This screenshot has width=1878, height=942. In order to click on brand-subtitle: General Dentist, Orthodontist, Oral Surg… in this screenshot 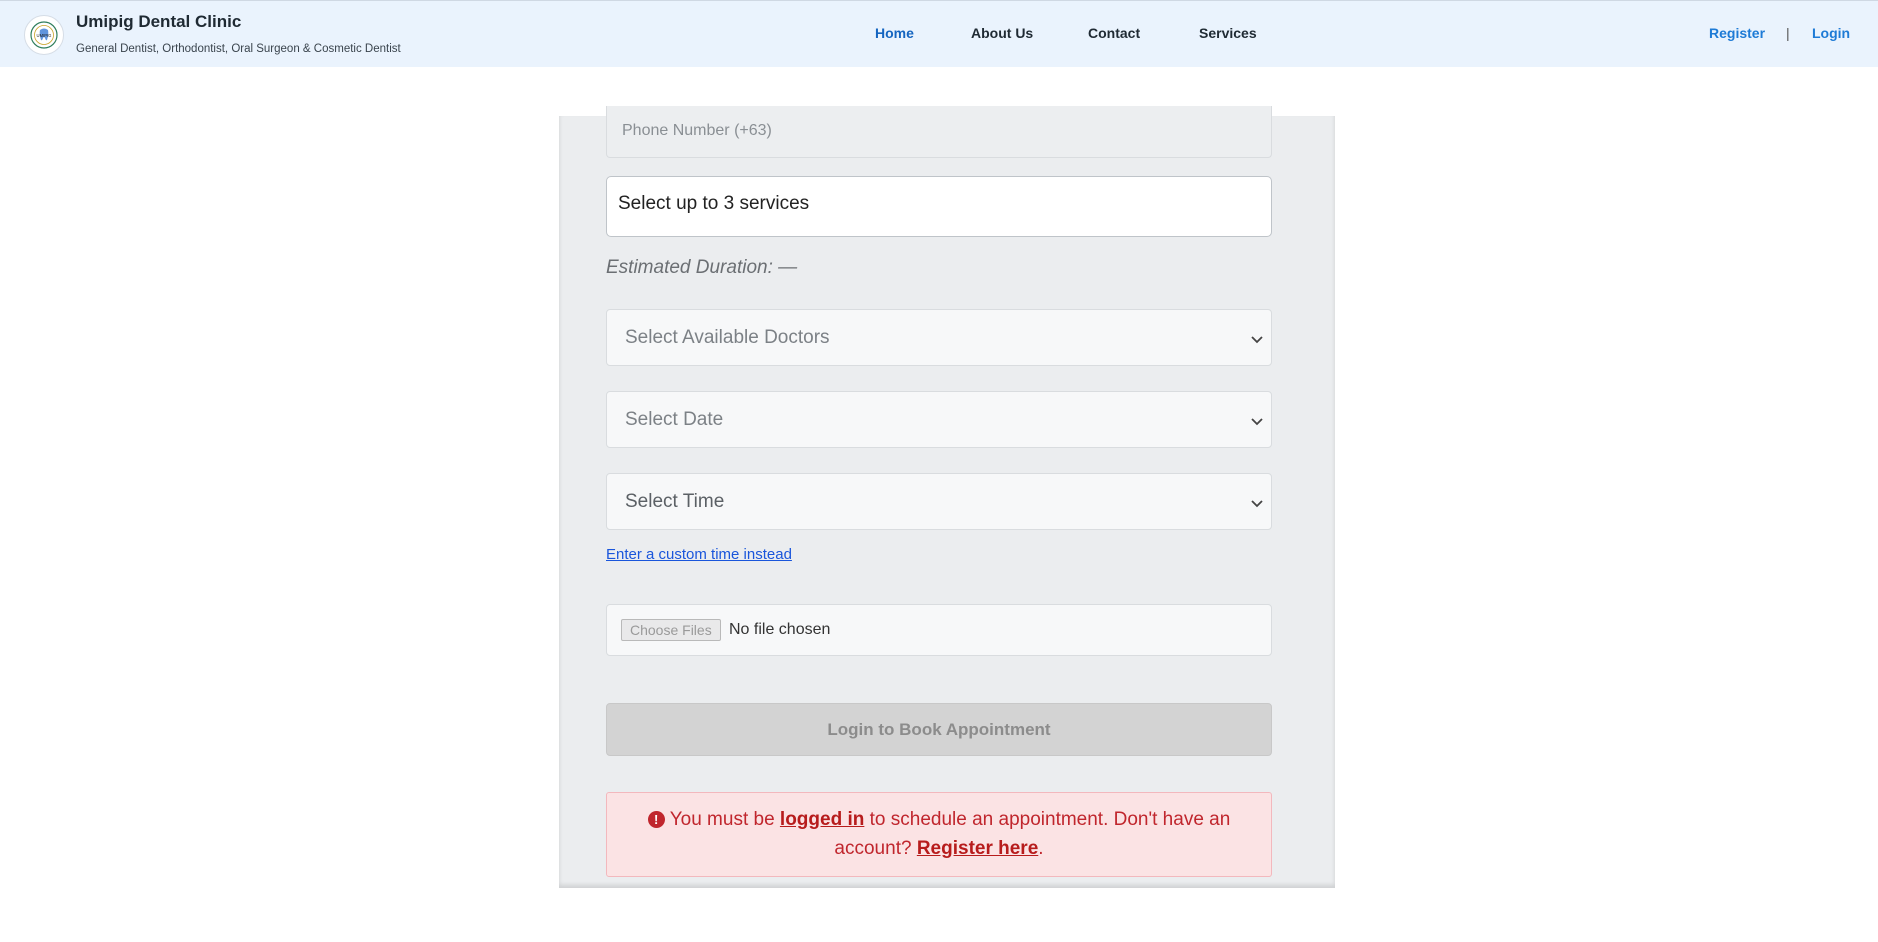, I will do `click(238, 49)`.